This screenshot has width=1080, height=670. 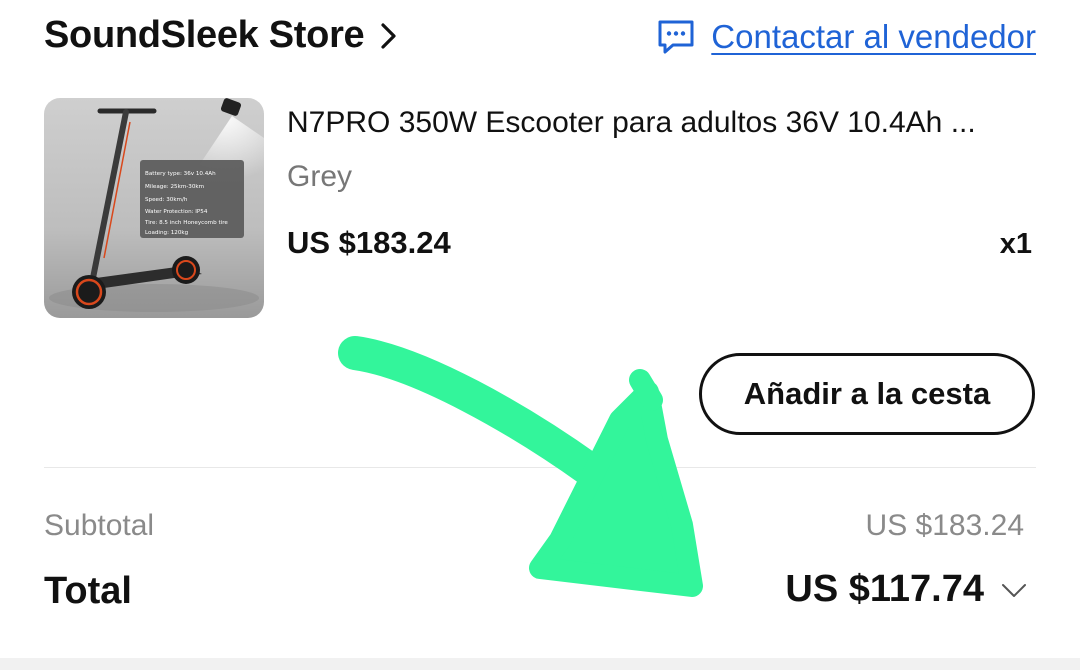 I want to click on spec-mileage: Mileage: 25km-30km, so click(x=174, y=187).